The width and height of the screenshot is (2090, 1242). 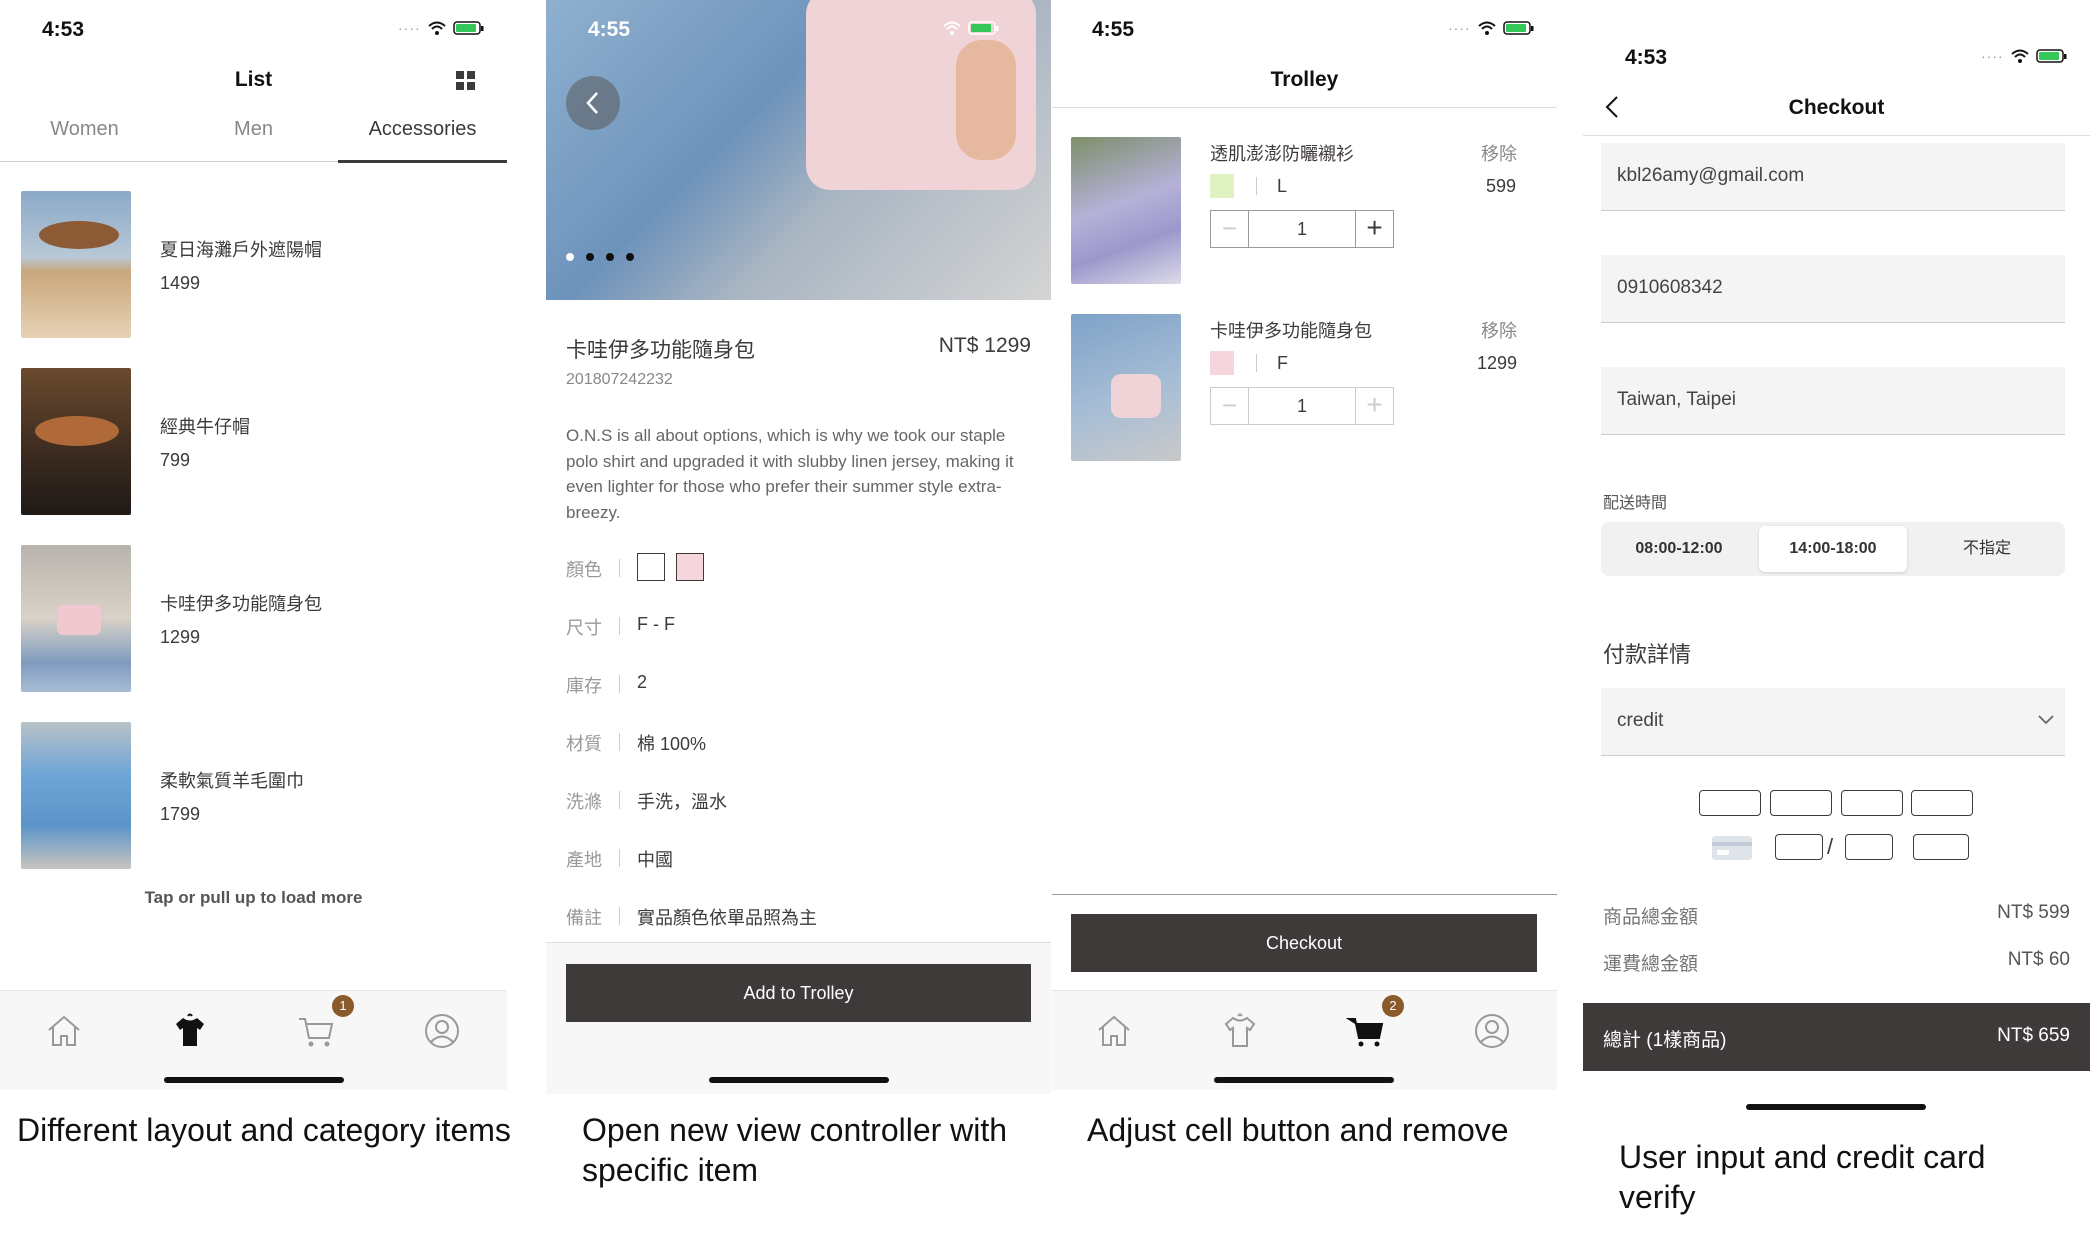 I want to click on texture-value: 棉 100%, so click(x=672, y=744).